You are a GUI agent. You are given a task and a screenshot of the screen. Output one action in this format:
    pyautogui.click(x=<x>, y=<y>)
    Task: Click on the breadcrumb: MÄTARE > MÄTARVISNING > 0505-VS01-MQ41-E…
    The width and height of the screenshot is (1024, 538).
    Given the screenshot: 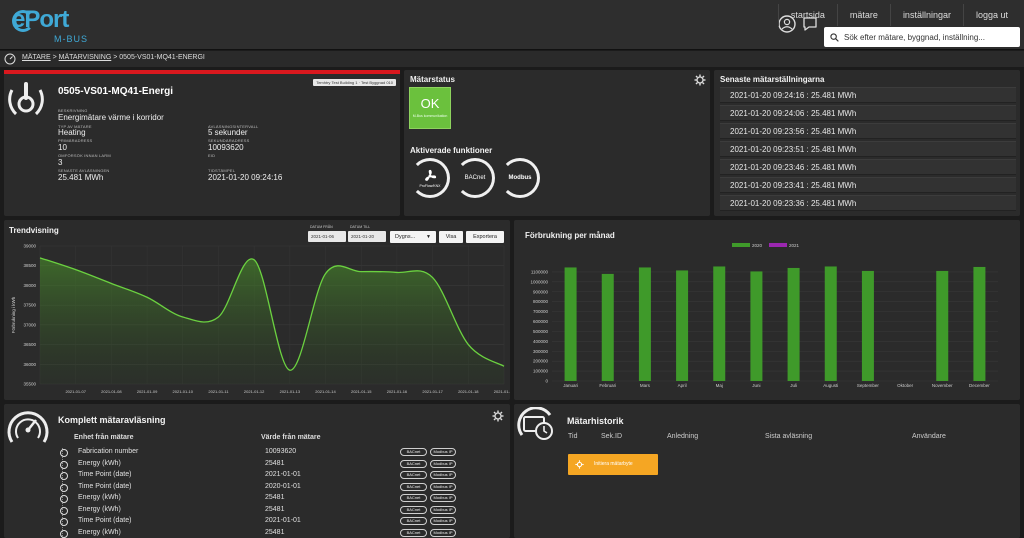 What is the action you would take?
    pyautogui.click(x=113, y=57)
    